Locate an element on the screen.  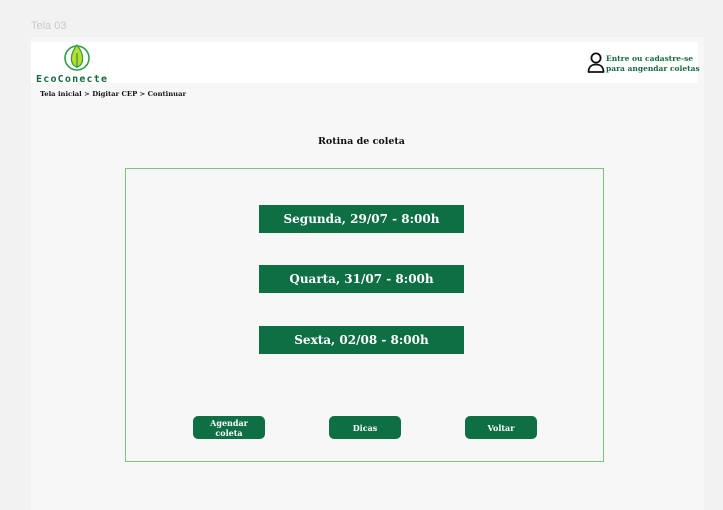
schedule-slot-button: Sexta, 02/08 - 8:00h is located at coordinates (361, 340).